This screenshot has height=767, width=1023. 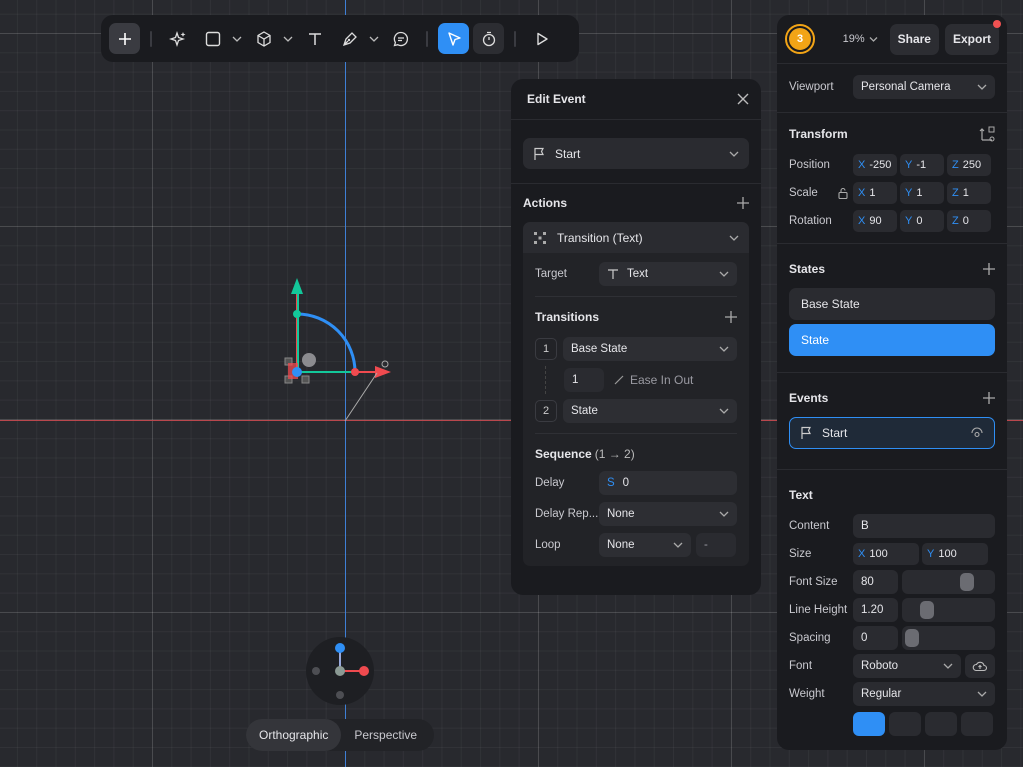 I want to click on weight-dropdown: Regular, so click(x=924, y=694).